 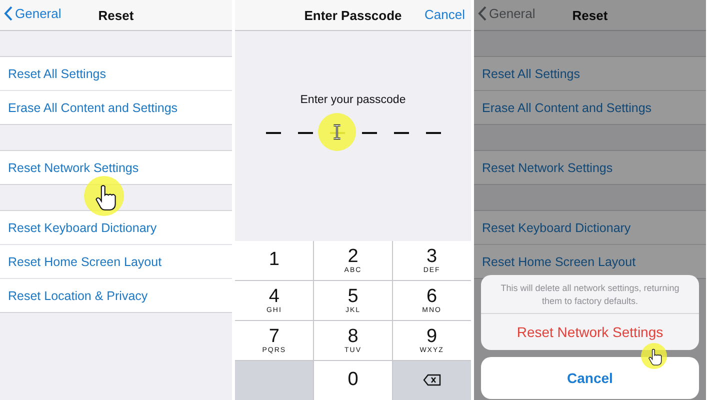 I want to click on passcode-prompt: Enter your passcode, so click(x=353, y=100).